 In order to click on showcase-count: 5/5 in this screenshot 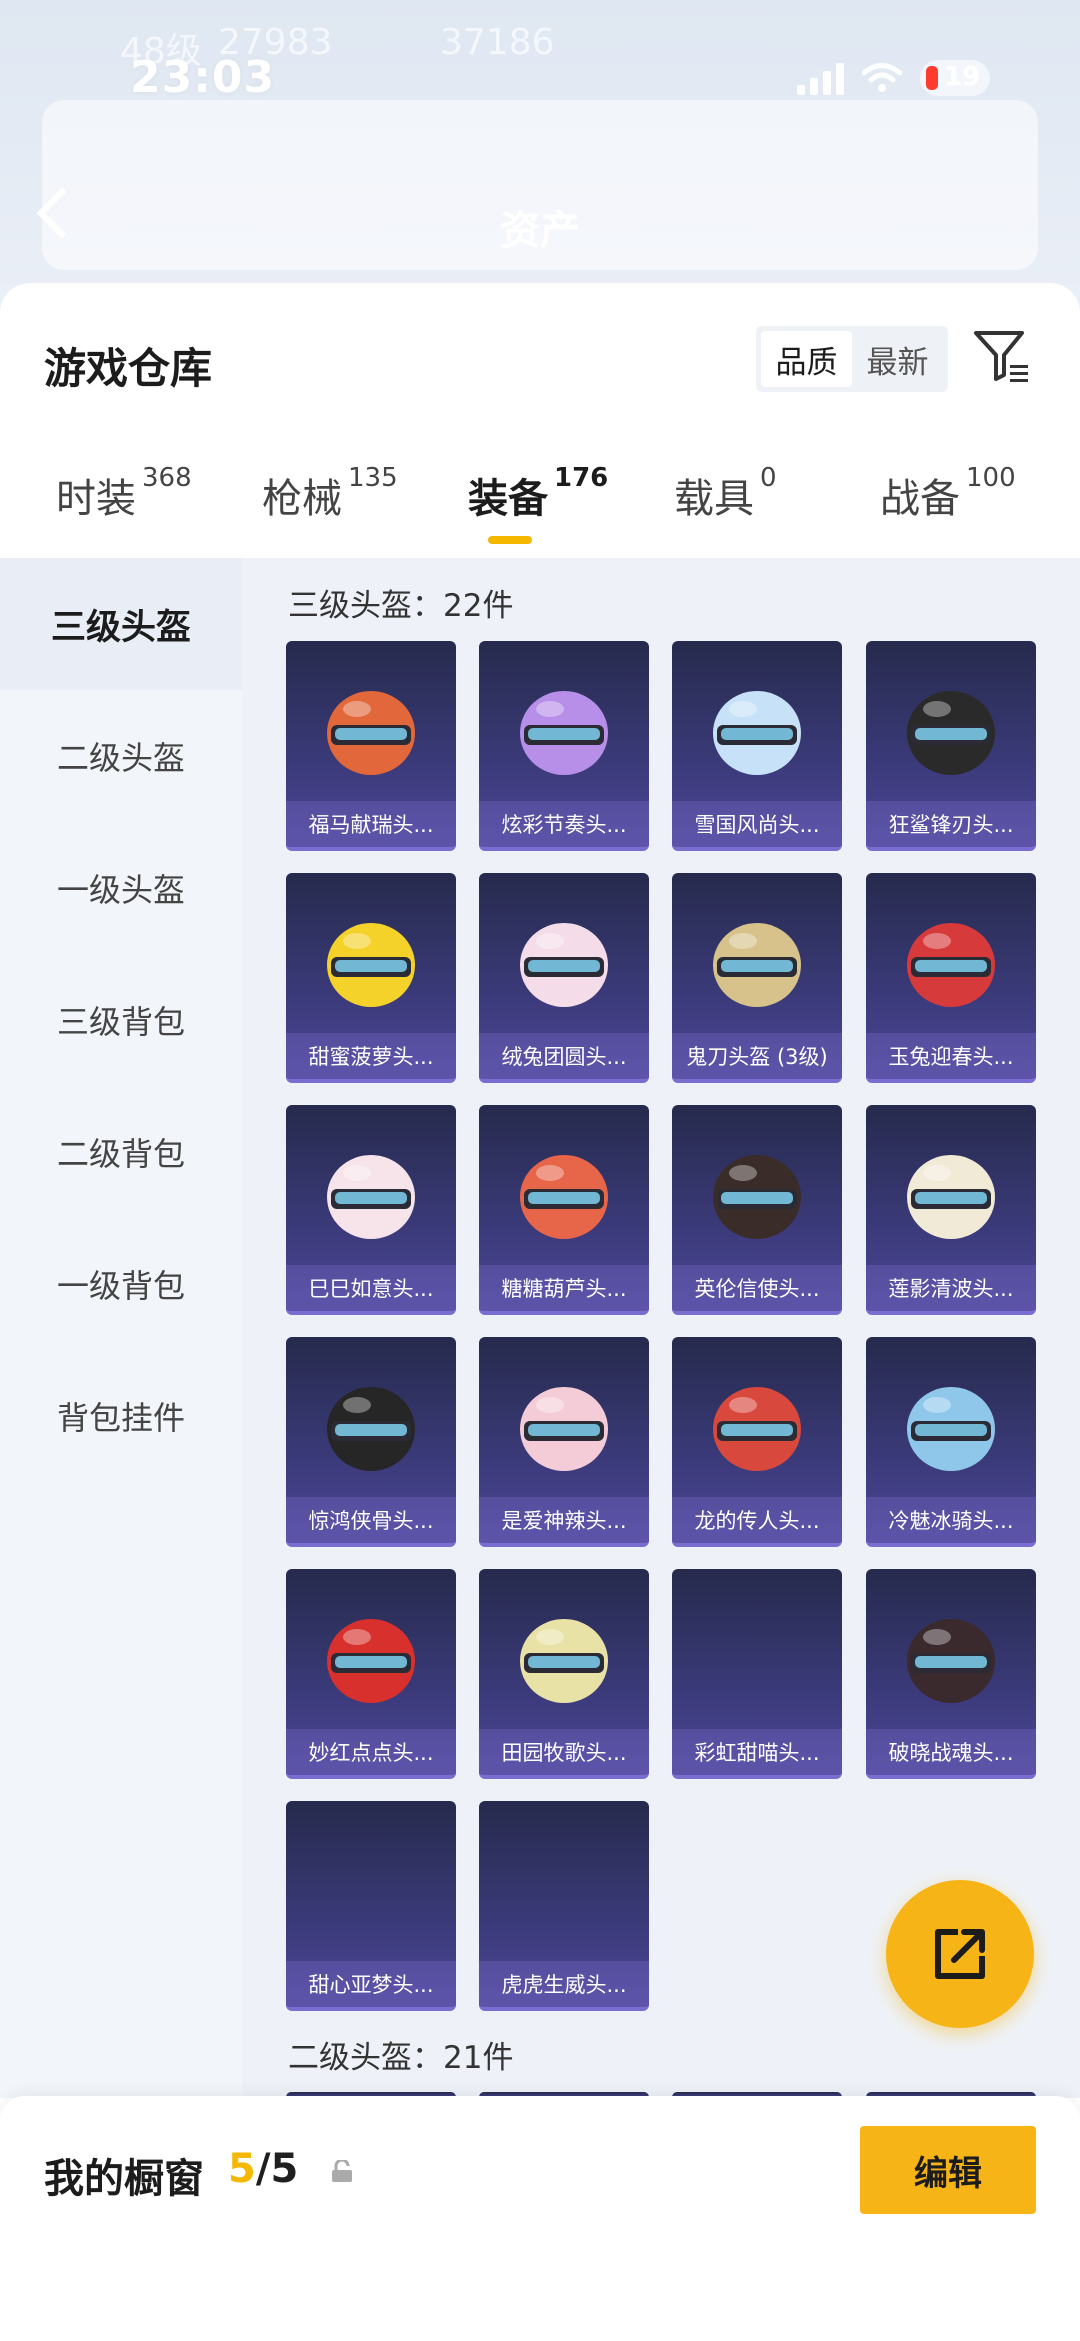, I will do `click(263, 2169)`.